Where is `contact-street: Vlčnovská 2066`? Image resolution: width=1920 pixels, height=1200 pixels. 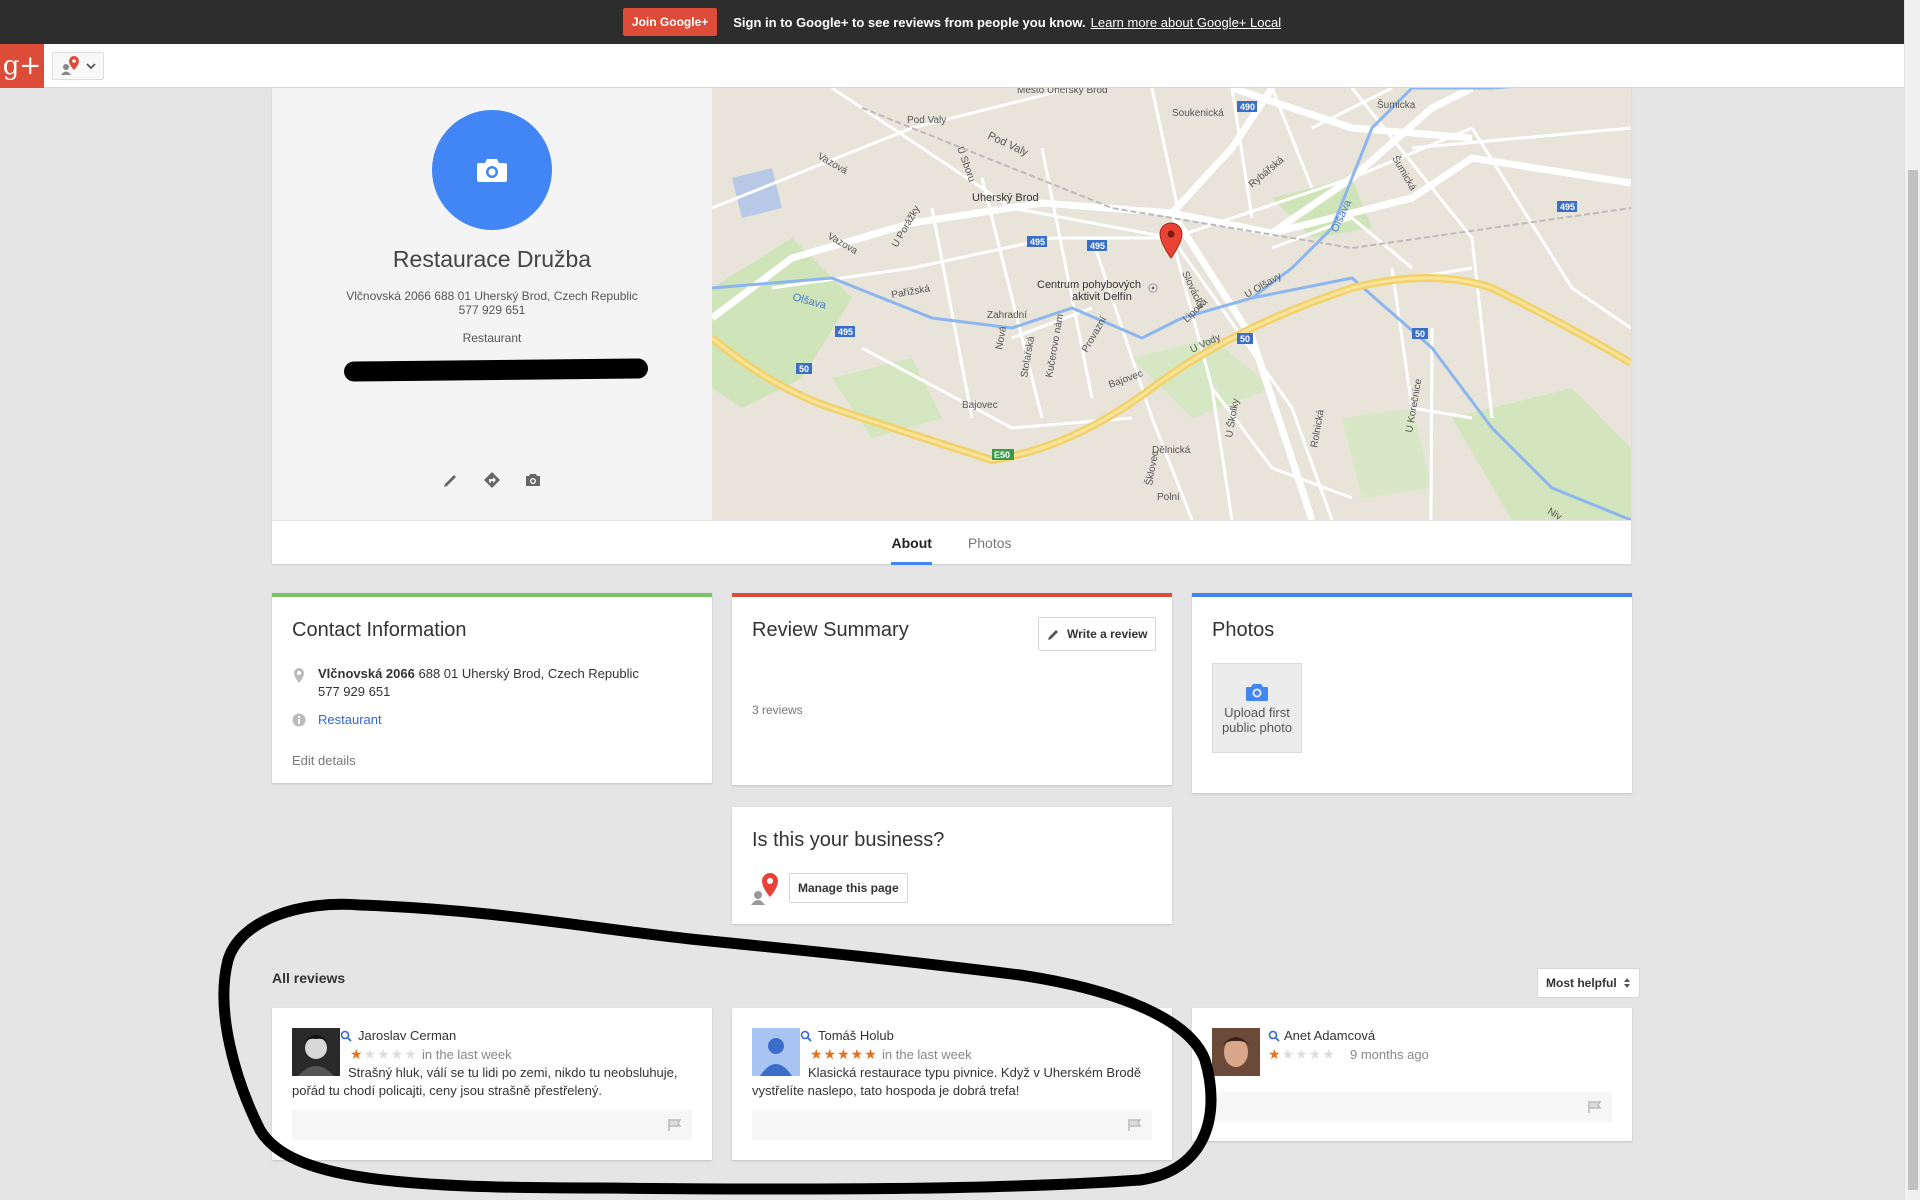 contact-street: Vlčnovská 2066 is located at coordinates (366, 673).